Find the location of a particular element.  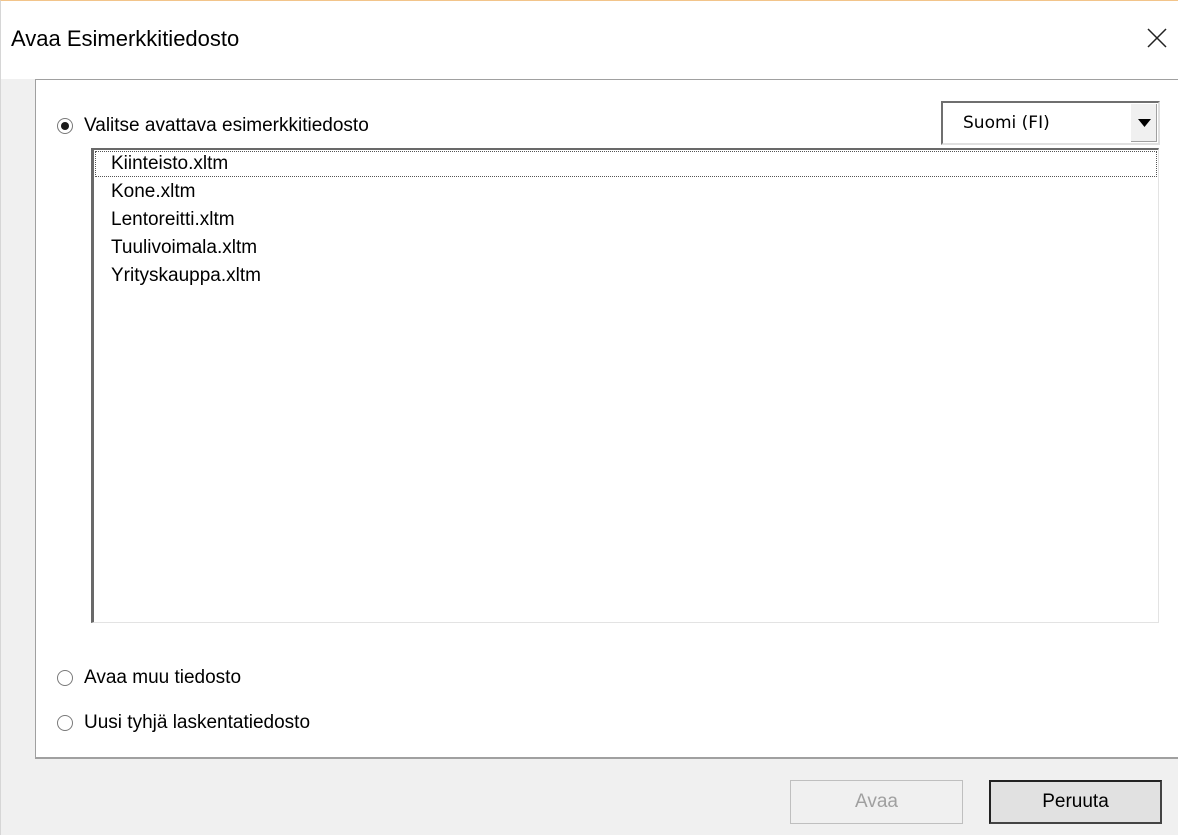

dialog-title: Avaa Esimerkkitiedosto is located at coordinates (125, 38).